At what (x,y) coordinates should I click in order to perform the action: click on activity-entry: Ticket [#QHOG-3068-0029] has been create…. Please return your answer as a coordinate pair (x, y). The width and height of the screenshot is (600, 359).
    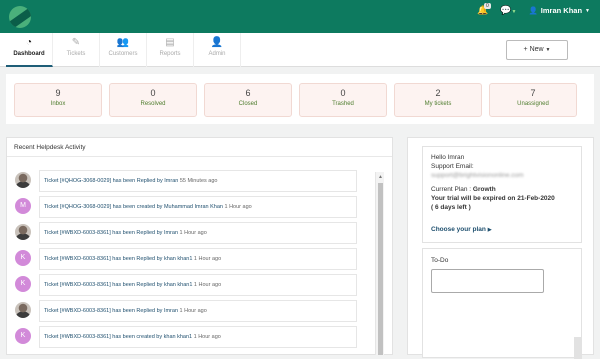
    Looking at the image, I should click on (198, 207).